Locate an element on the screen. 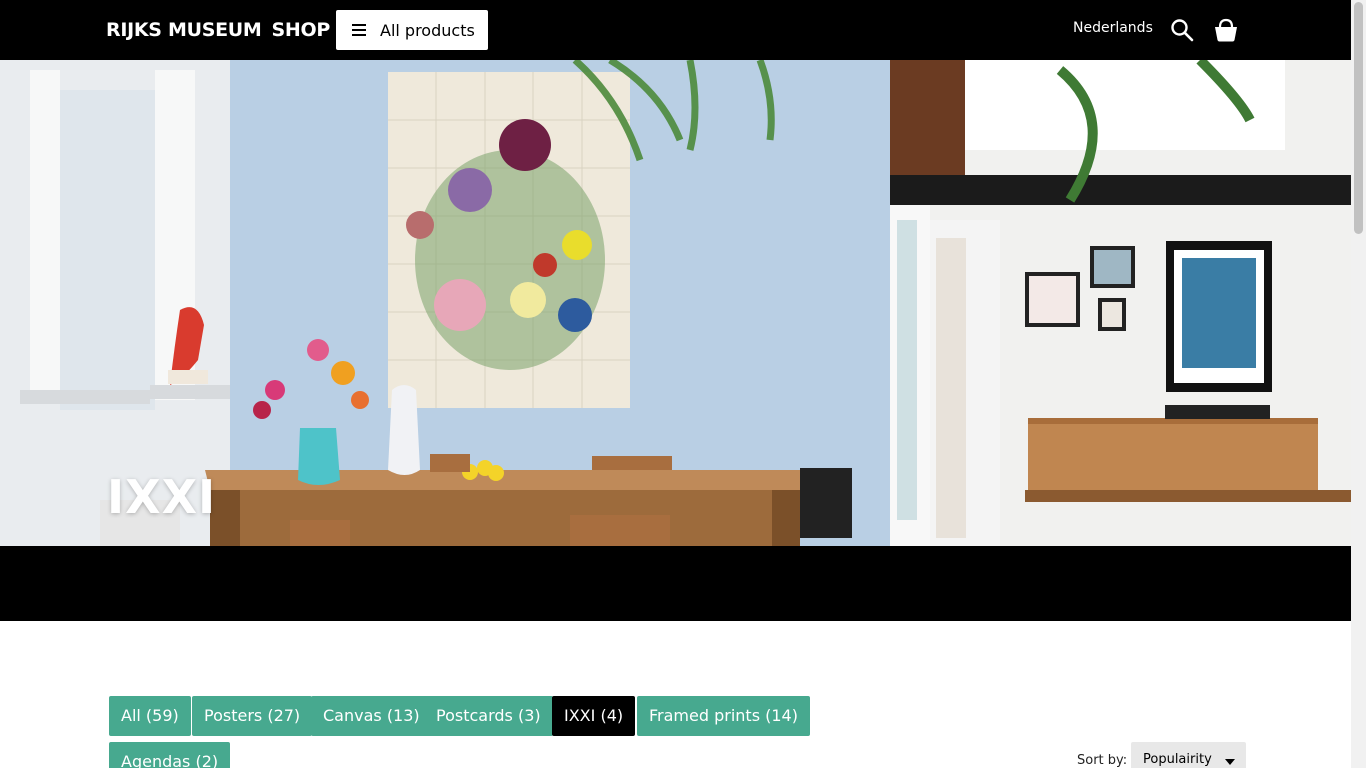 The image size is (1366, 768). filter-chip-agendas: Agendas (2) is located at coordinates (170, 755).